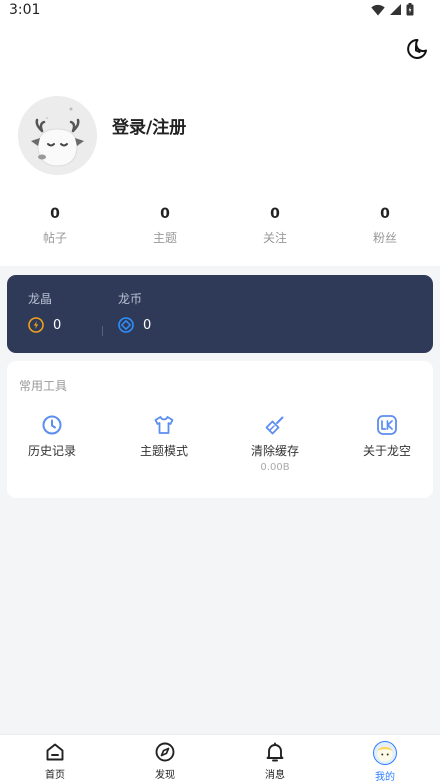 The image size is (440, 782). I want to click on tab-label: 发现, so click(165, 775).